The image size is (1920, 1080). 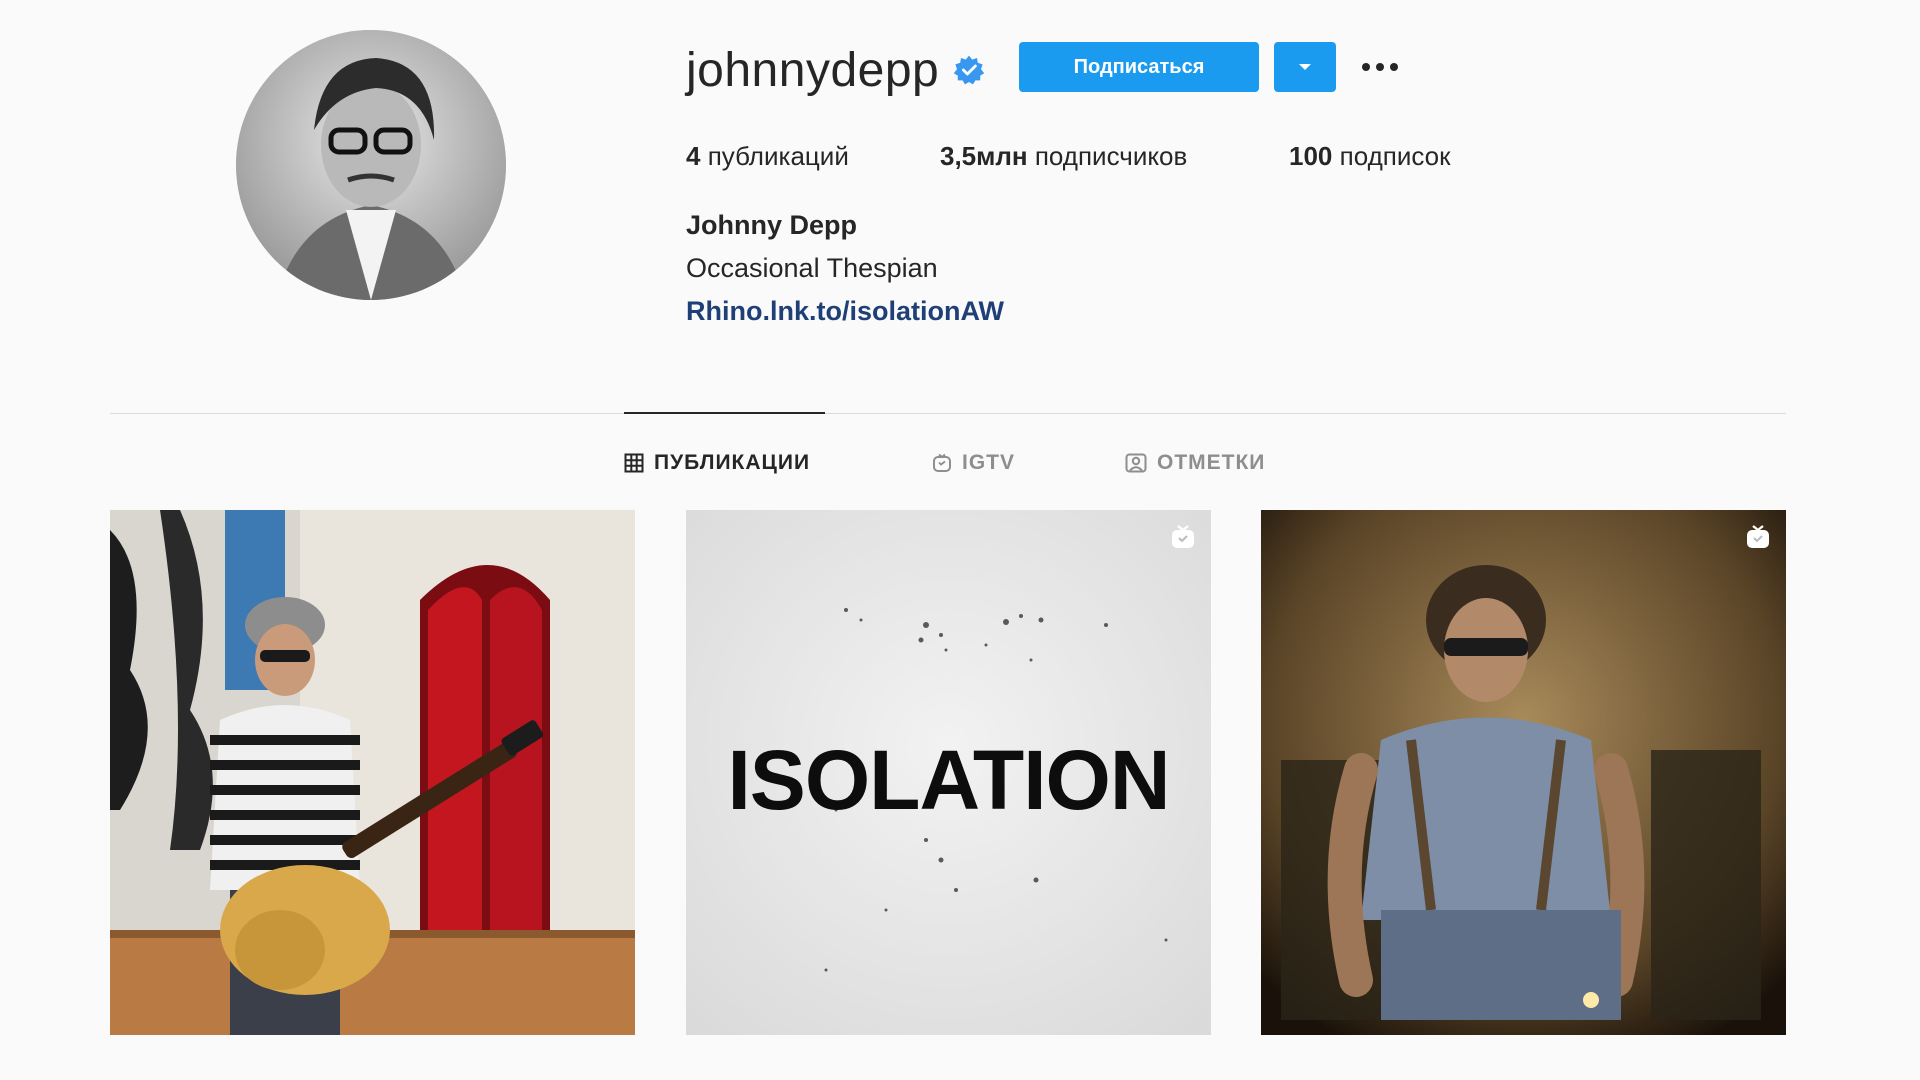 What do you see at coordinates (813, 70) in the screenshot?
I see `username: johnnydepp` at bounding box center [813, 70].